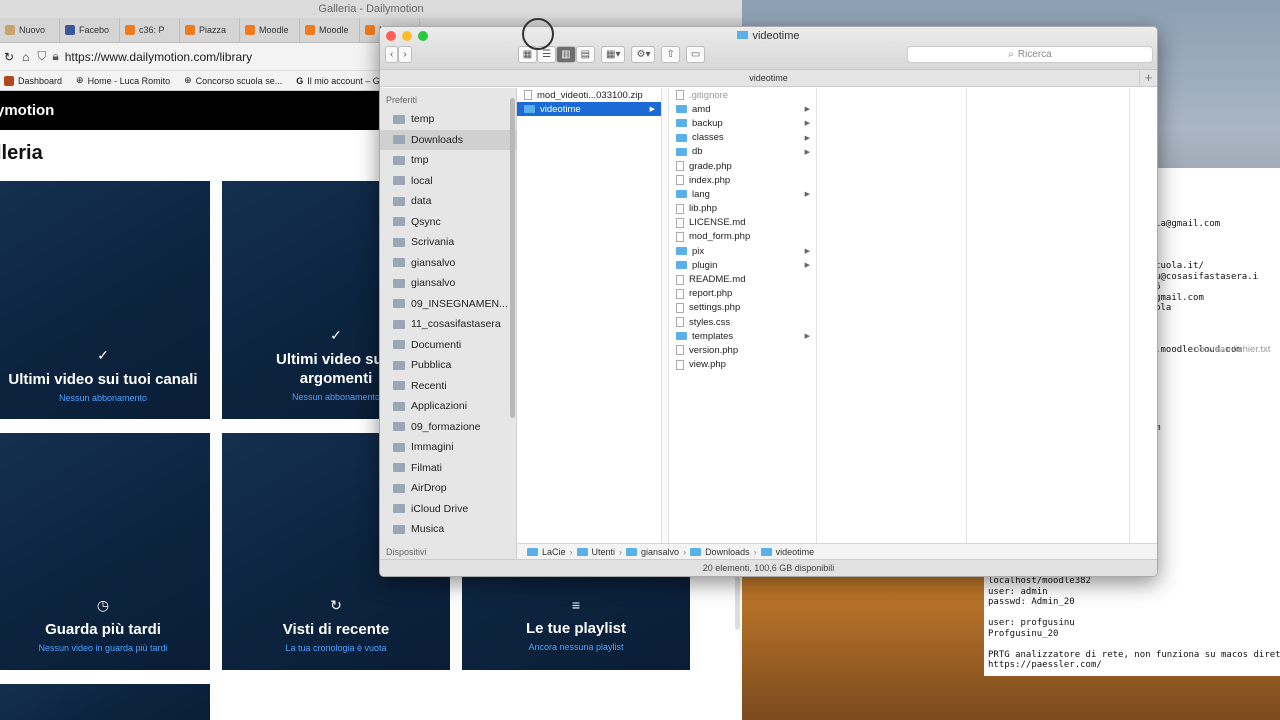 Image resolution: width=1280 pixels, height=720 pixels. What do you see at coordinates (30, 30) in the screenshot?
I see `browser-tab: Nuovo` at bounding box center [30, 30].